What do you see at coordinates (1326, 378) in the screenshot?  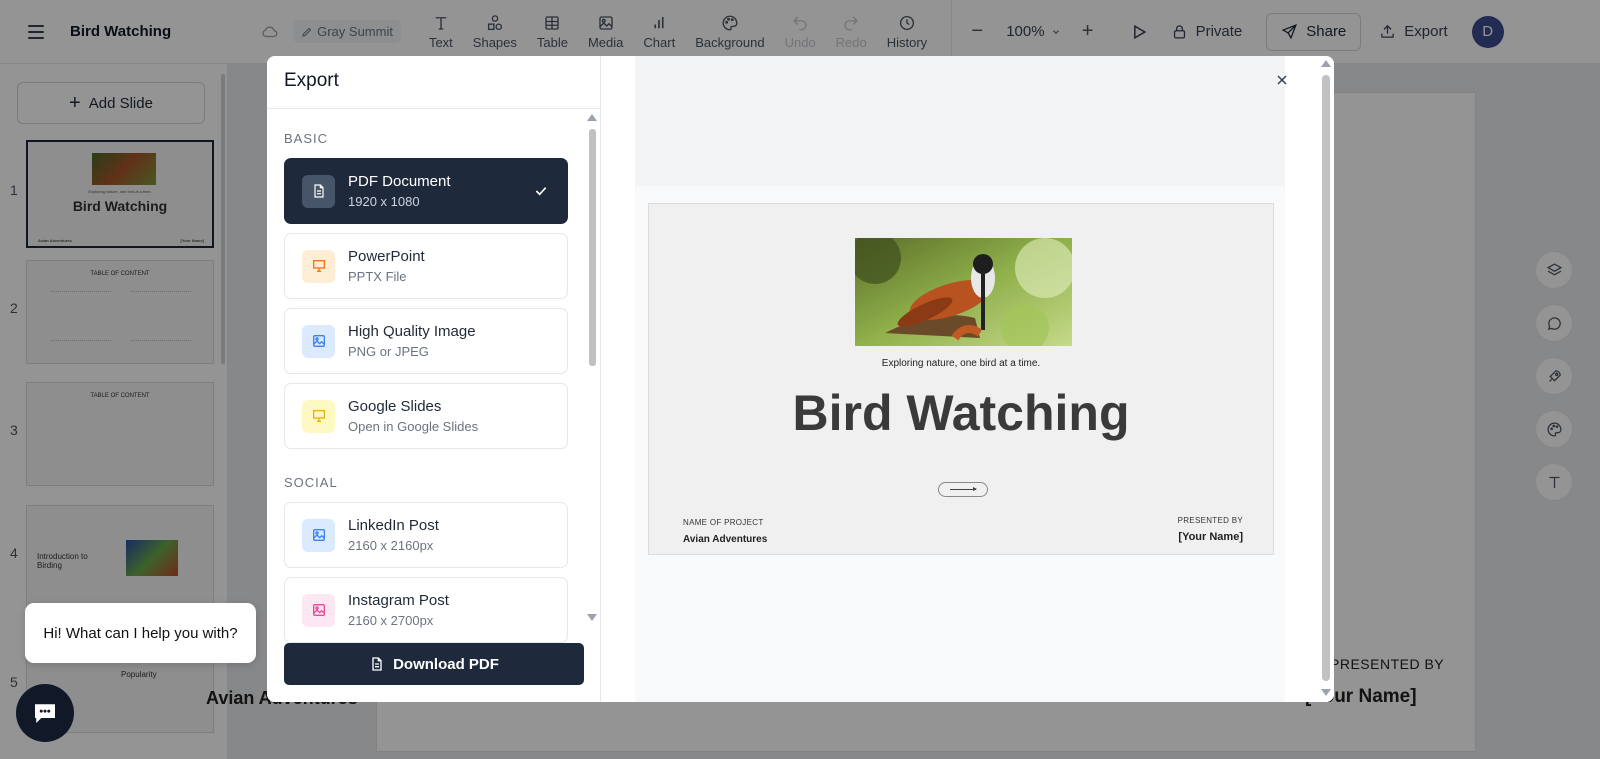 I see `preview-scrollbar` at bounding box center [1326, 378].